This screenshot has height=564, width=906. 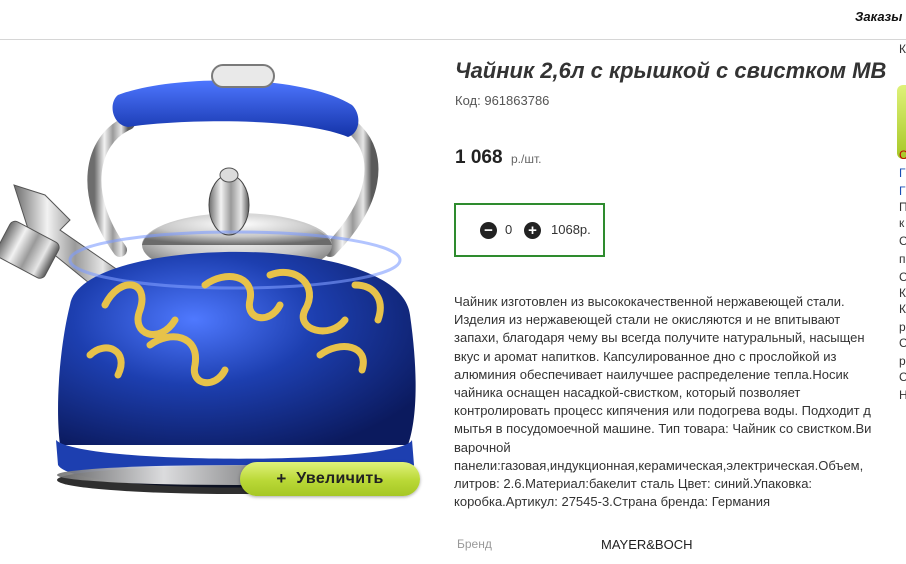 I want to click on product-title: Чайник 2,6л с крышкой с свистком MB, so click(x=671, y=70).